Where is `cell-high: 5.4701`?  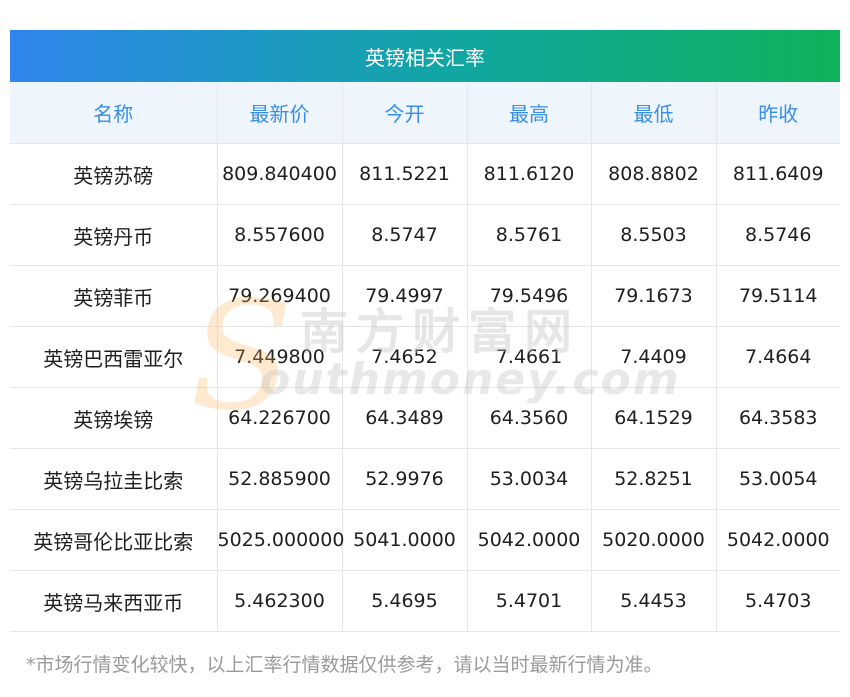 cell-high: 5.4701 is located at coordinates (529, 601).